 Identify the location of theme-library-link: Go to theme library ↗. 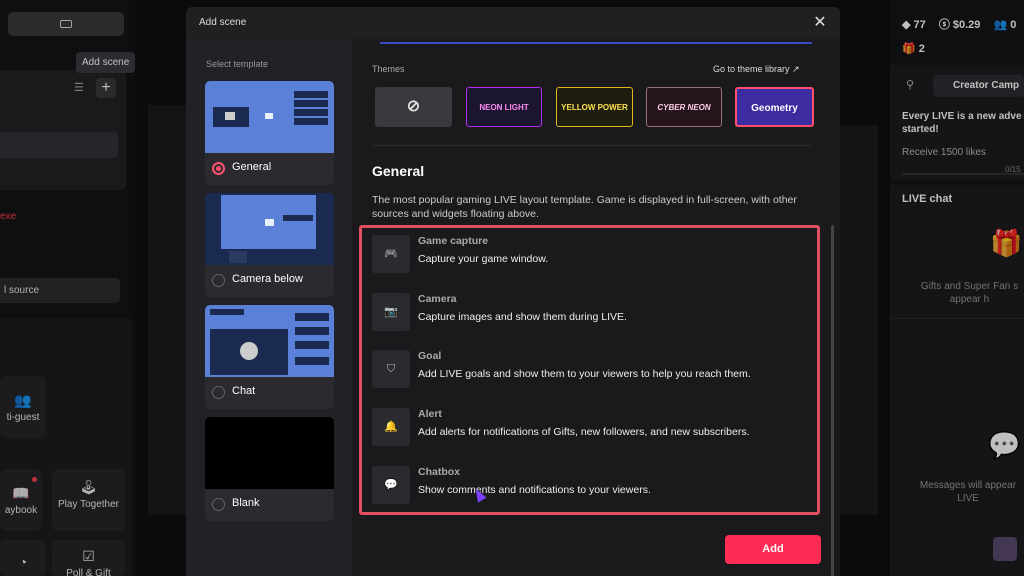
(756, 69).